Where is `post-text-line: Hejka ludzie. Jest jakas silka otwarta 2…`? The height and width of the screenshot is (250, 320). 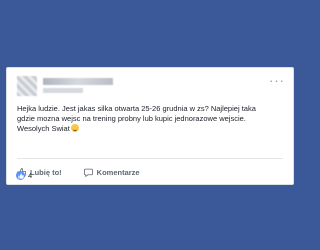 post-text-line: Hejka ludzie. Jest jakas silka otwarta 2… is located at coordinates (136, 108).